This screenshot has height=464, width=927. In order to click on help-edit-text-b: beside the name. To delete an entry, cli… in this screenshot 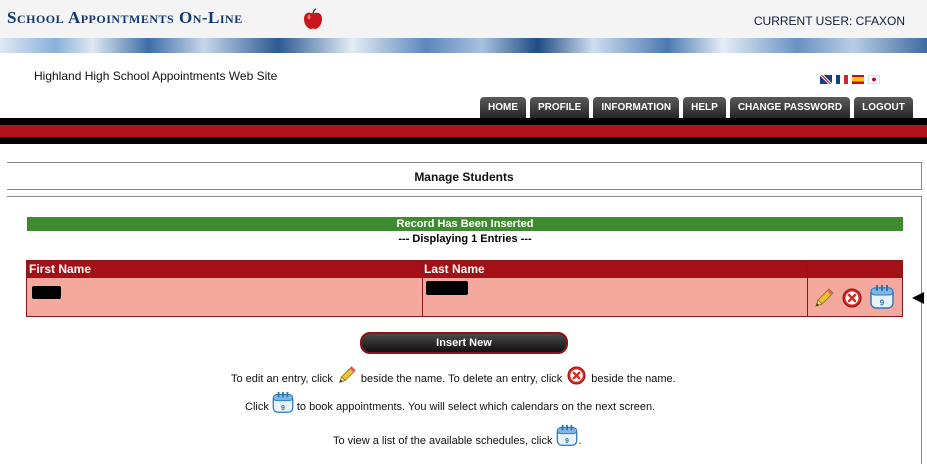, I will do `click(461, 379)`.